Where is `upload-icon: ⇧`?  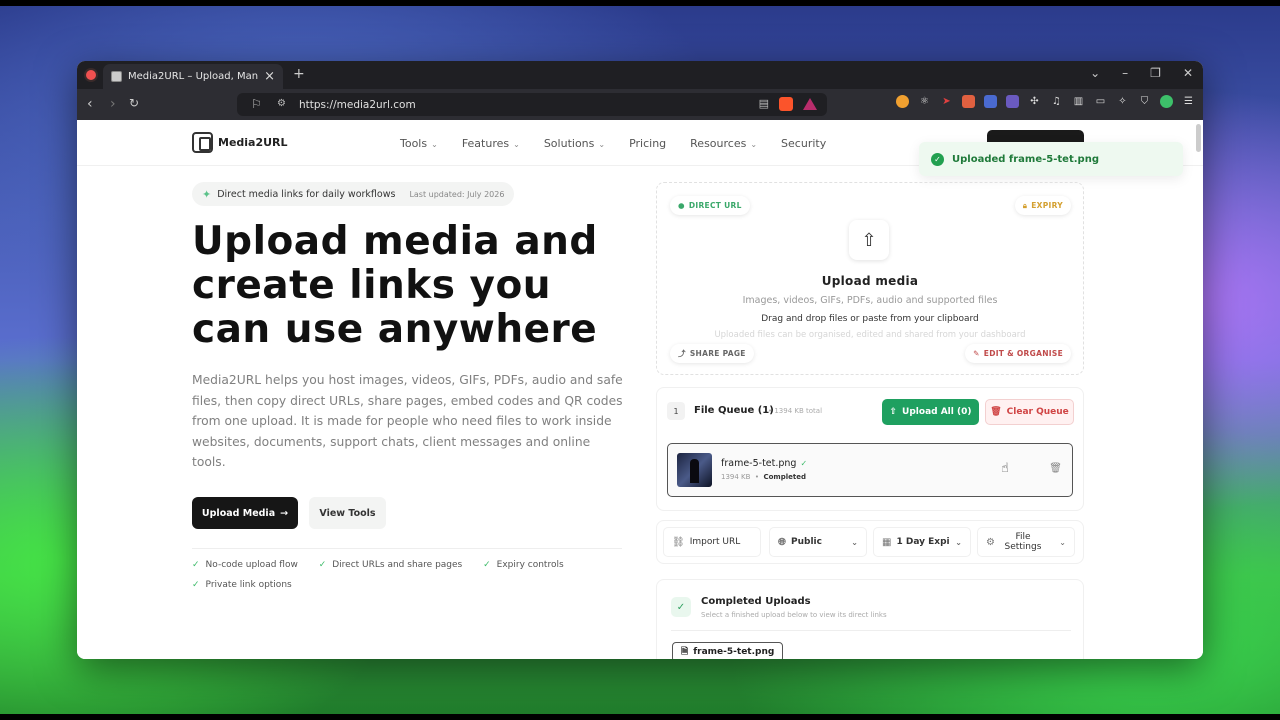 upload-icon: ⇧ is located at coordinates (869, 240).